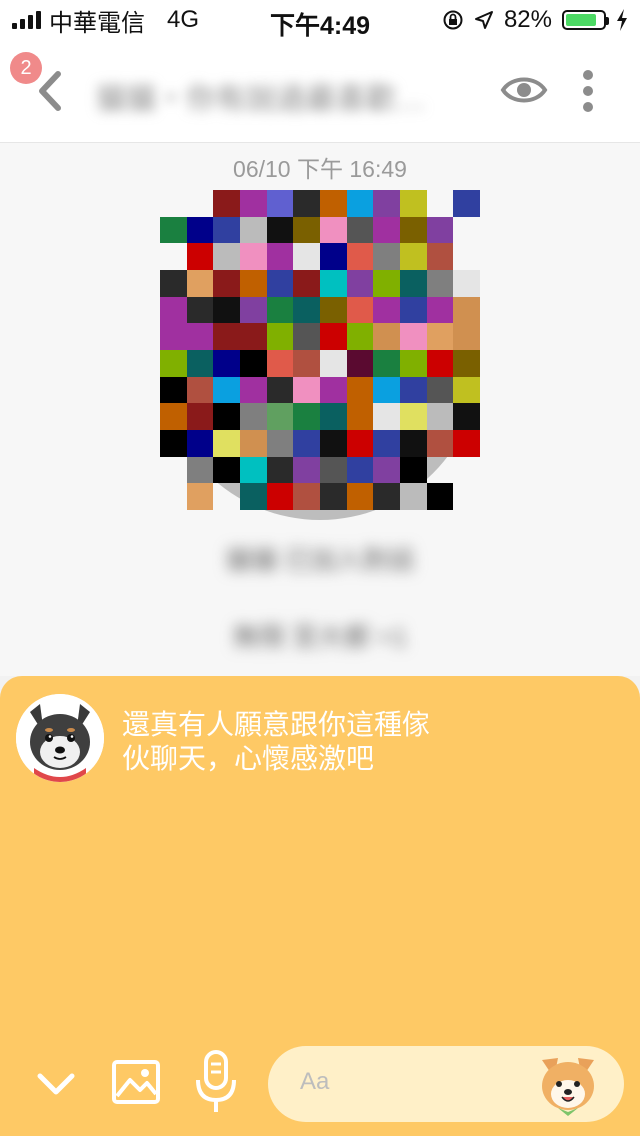 Image resolution: width=640 pixels, height=1136 pixels. Describe the element at coordinates (302, 742) in the screenshot. I see `bot-message: 還真有人願意跟你這種傢 伙聊天，心懷感激吧` at that location.